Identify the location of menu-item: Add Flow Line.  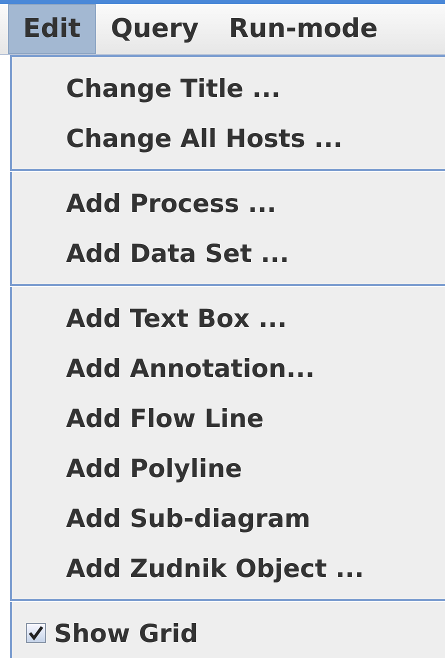
(228, 418).